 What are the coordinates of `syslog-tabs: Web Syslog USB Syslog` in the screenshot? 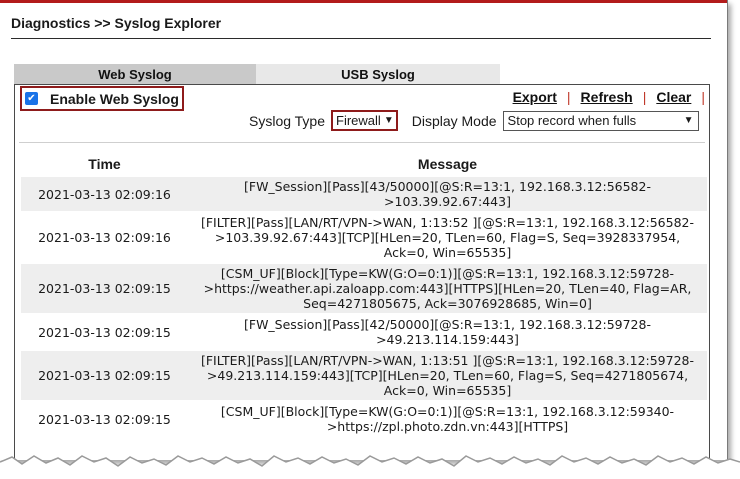 It's located at (257, 74).